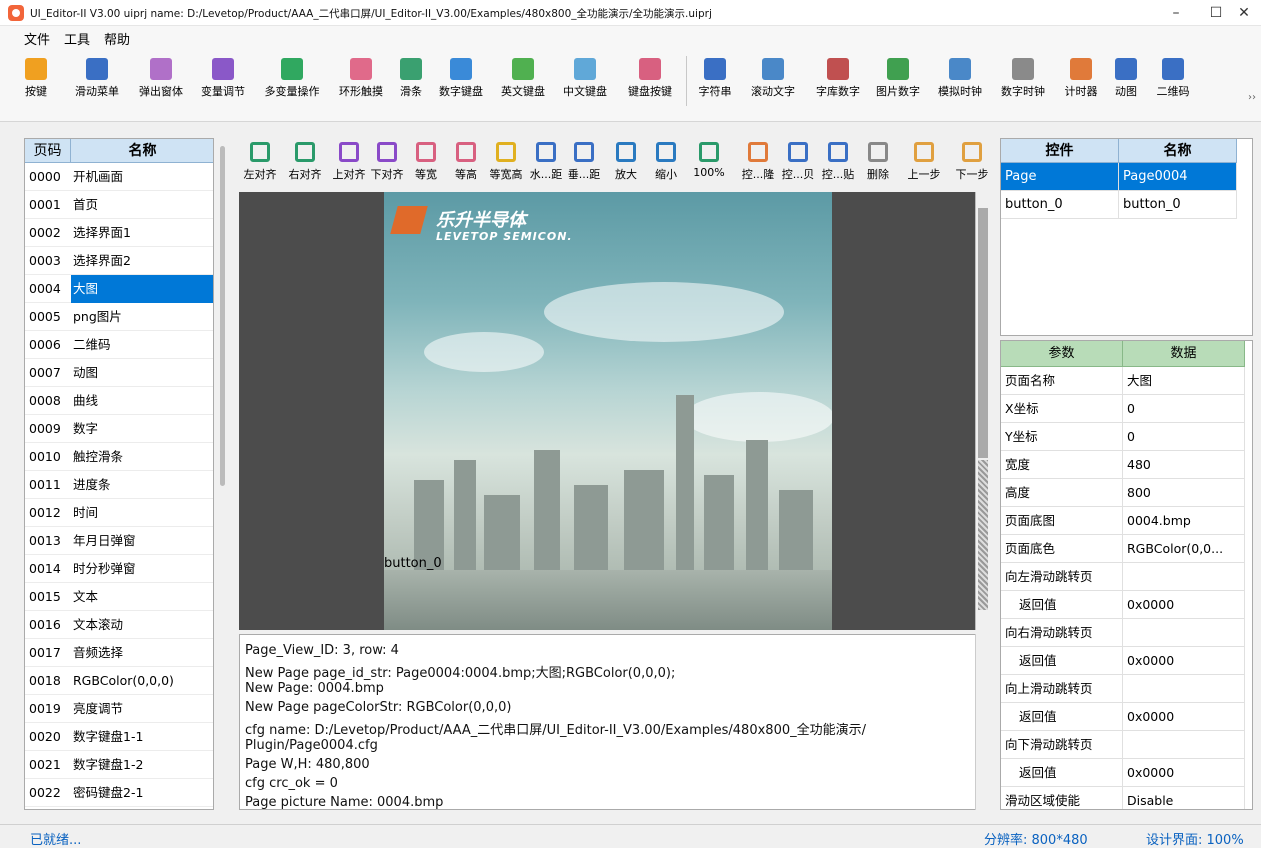 The image size is (1261, 848). What do you see at coordinates (119, 653) in the screenshot?
I see `page-list-item: 0017 音频选择` at bounding box center [119, 653].